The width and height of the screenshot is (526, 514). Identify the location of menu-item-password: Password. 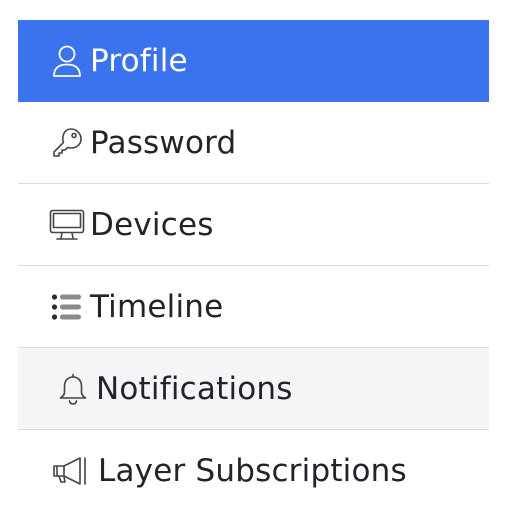
(253, 143).